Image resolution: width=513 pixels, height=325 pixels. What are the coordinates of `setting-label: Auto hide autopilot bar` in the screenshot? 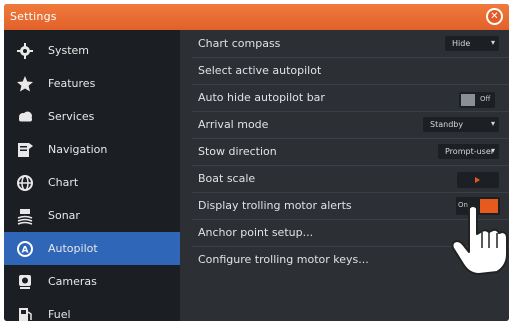 It's located at (261, 97).